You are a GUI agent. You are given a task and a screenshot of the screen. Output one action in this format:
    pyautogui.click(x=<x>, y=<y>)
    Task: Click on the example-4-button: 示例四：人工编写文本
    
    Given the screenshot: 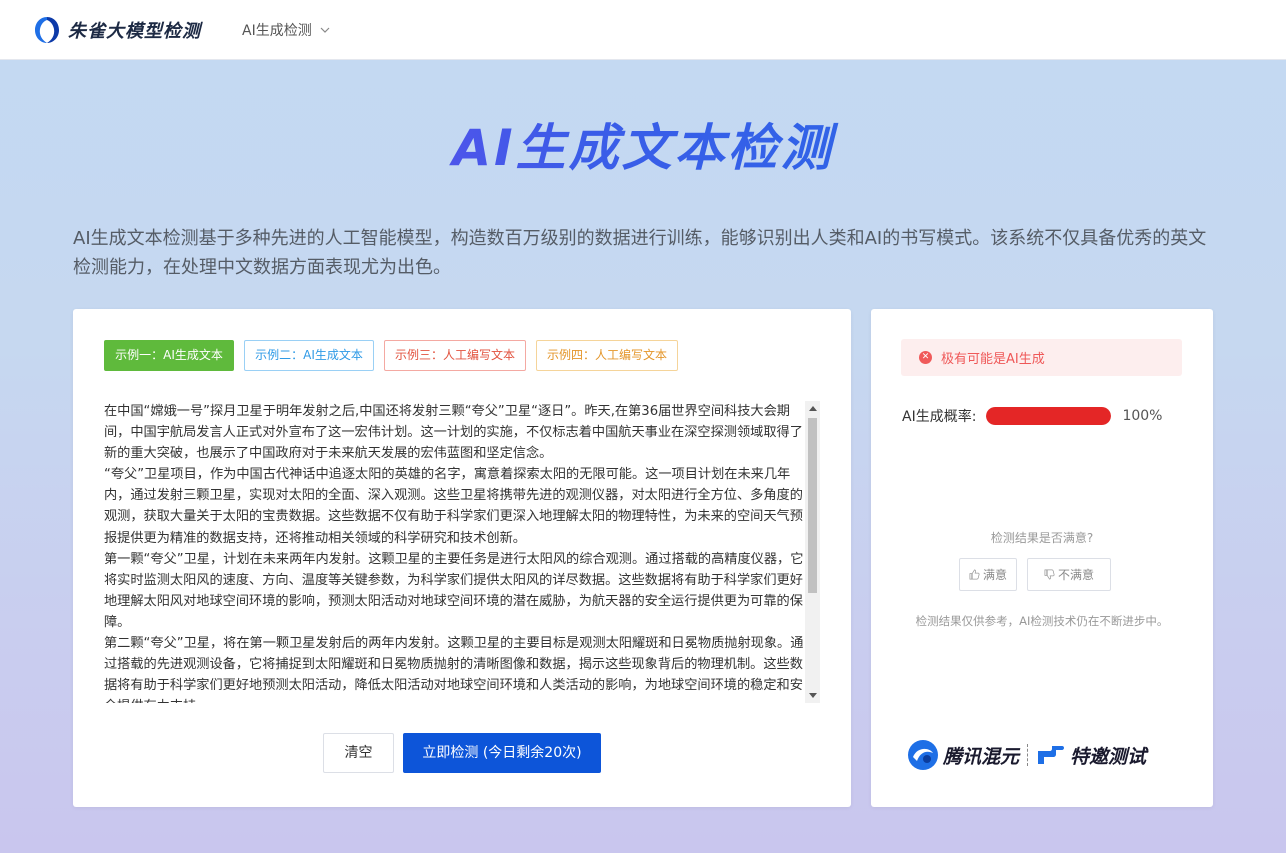 What is the action you would take?
    pyautogui.click(x=607, y=355)
    